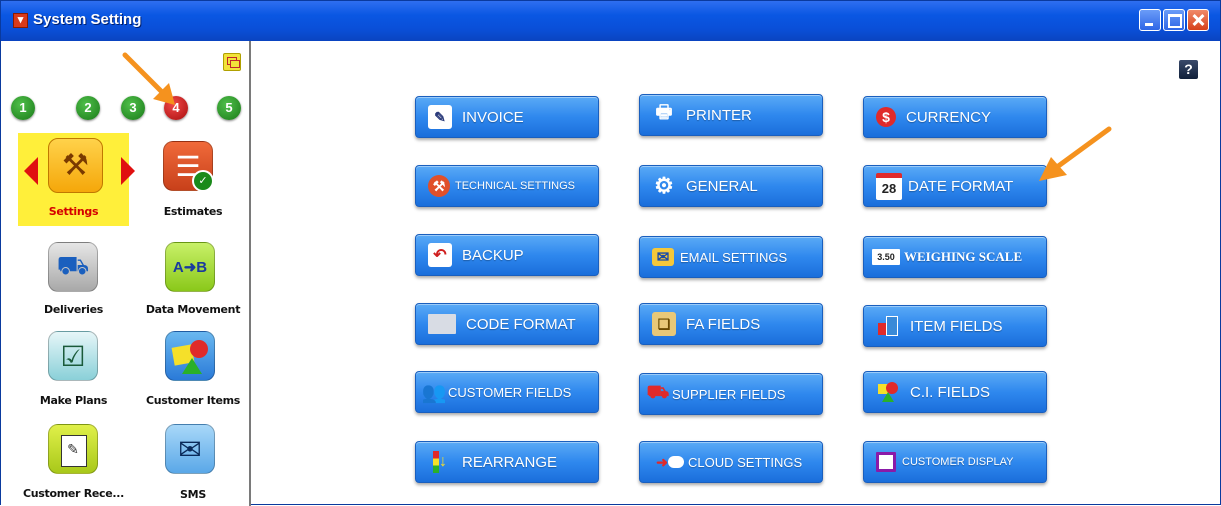 The height and width of the screenshot is (506, 1221). What do you see at coordinates (731, 257) in the screenshot?
I see `email-settings-button: ✉ EMAIL SETTINGS` at bounding box center [731, 257].